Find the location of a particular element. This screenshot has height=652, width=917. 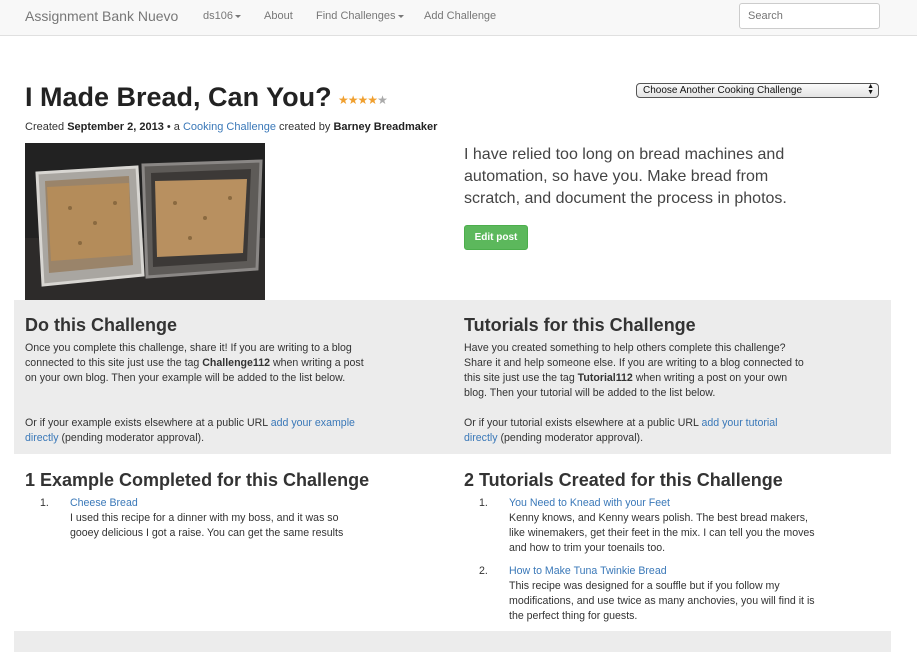

challenge-tag: Challenge112 is located at coordinates (236, 363).